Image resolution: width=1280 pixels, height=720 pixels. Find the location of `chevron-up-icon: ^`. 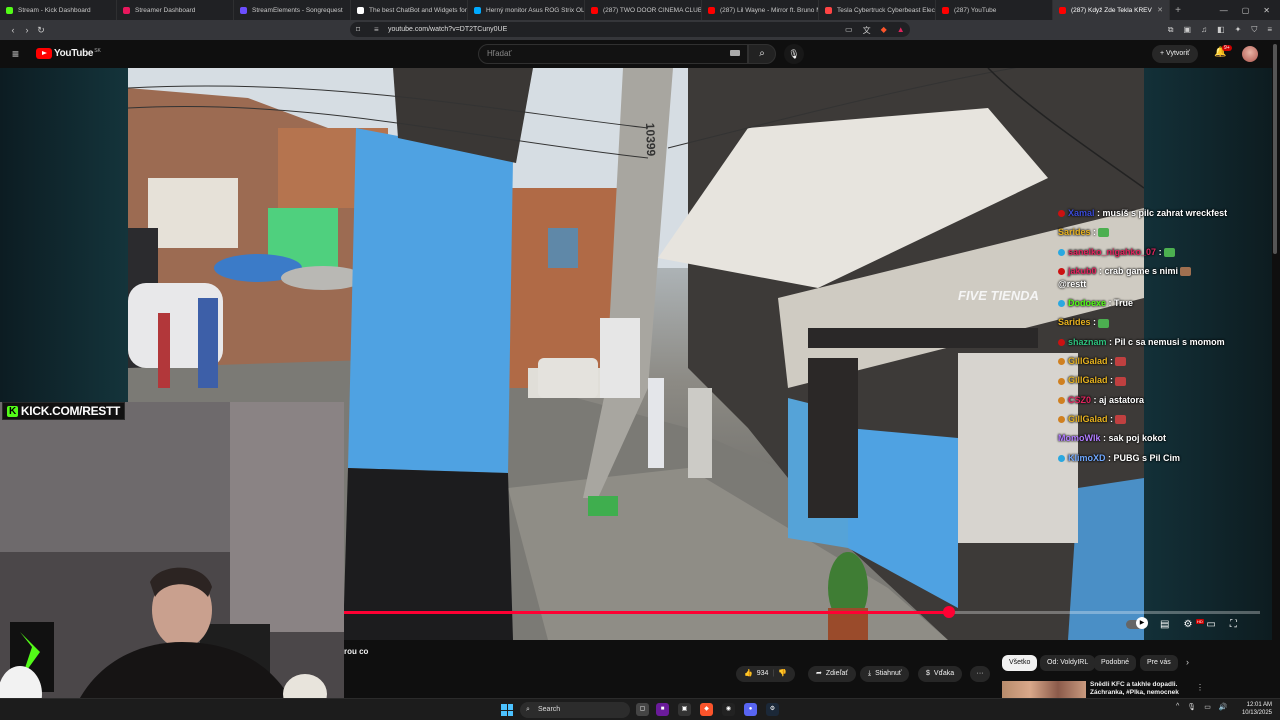

chevron-up-icon: ^ is located at coordinates (1177, 707).